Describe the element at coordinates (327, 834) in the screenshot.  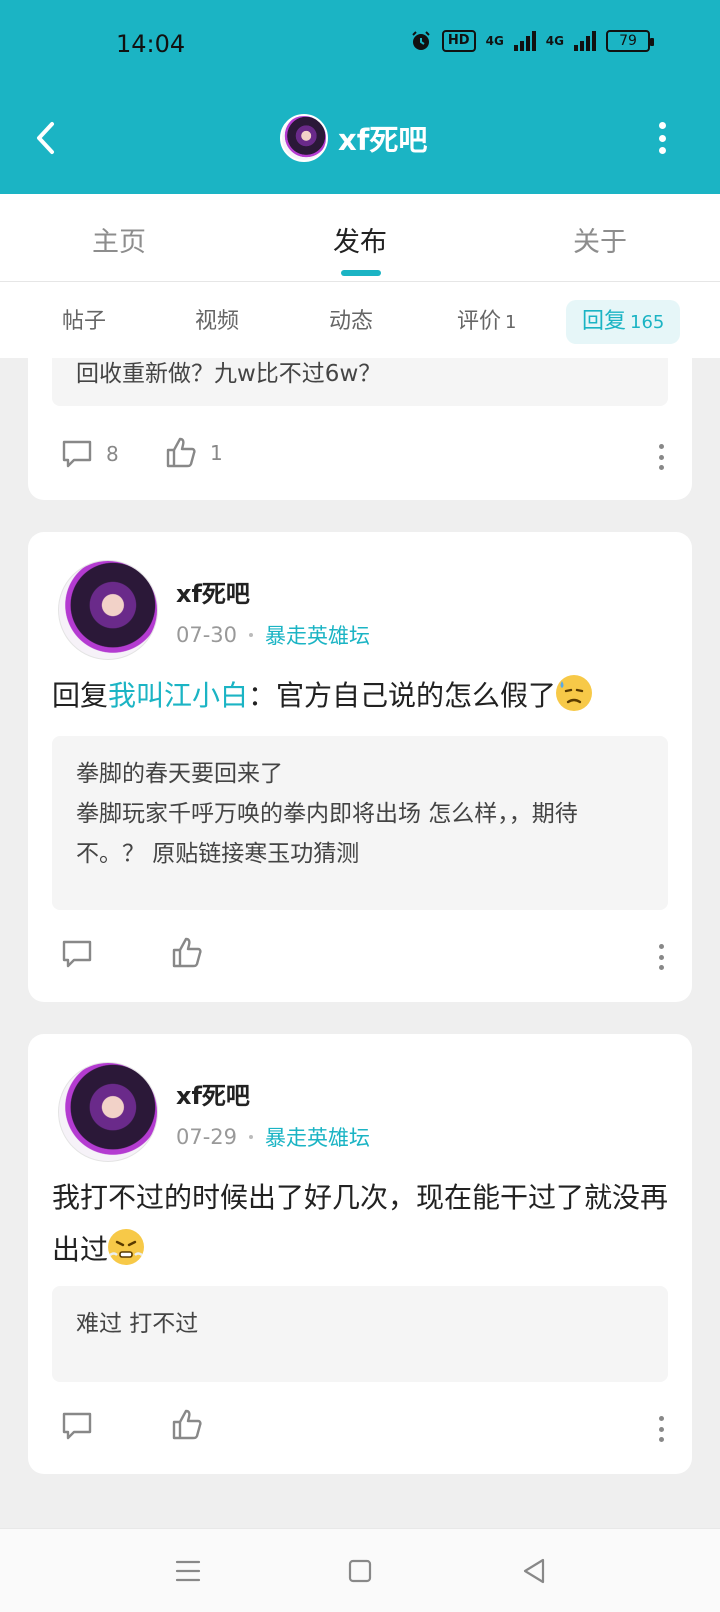
I see `quoted-text: 拳脚玩家千呼万唤的拳内即将出场 怎么样，，期待不。？ 原贴链接寒玉功猜测` at that location.